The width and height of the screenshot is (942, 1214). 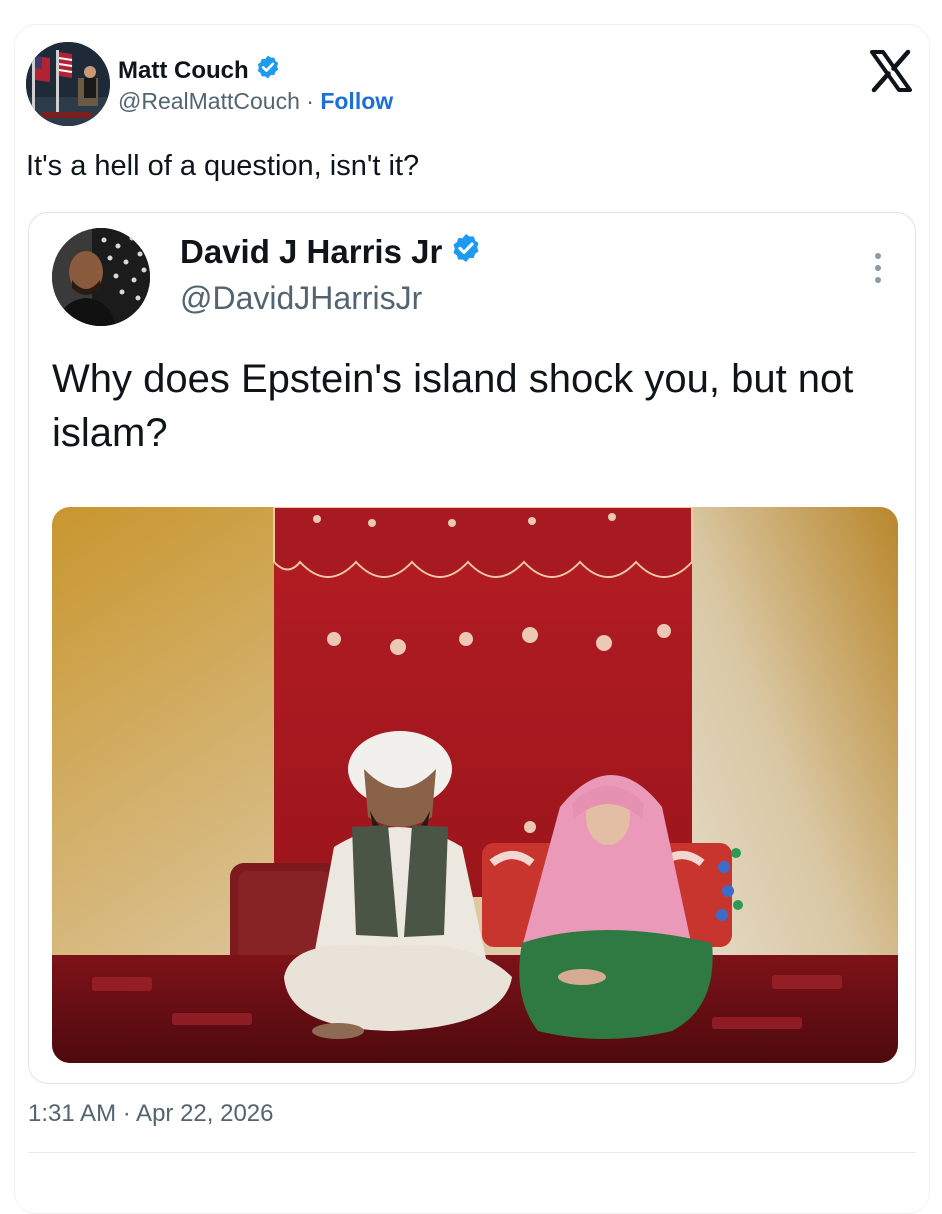 What do you see at coordinates (301, 298) in the screenshot?
I see `quoted-author-handle: @DavidJHarrisJr` at bounding box center [301, 298].